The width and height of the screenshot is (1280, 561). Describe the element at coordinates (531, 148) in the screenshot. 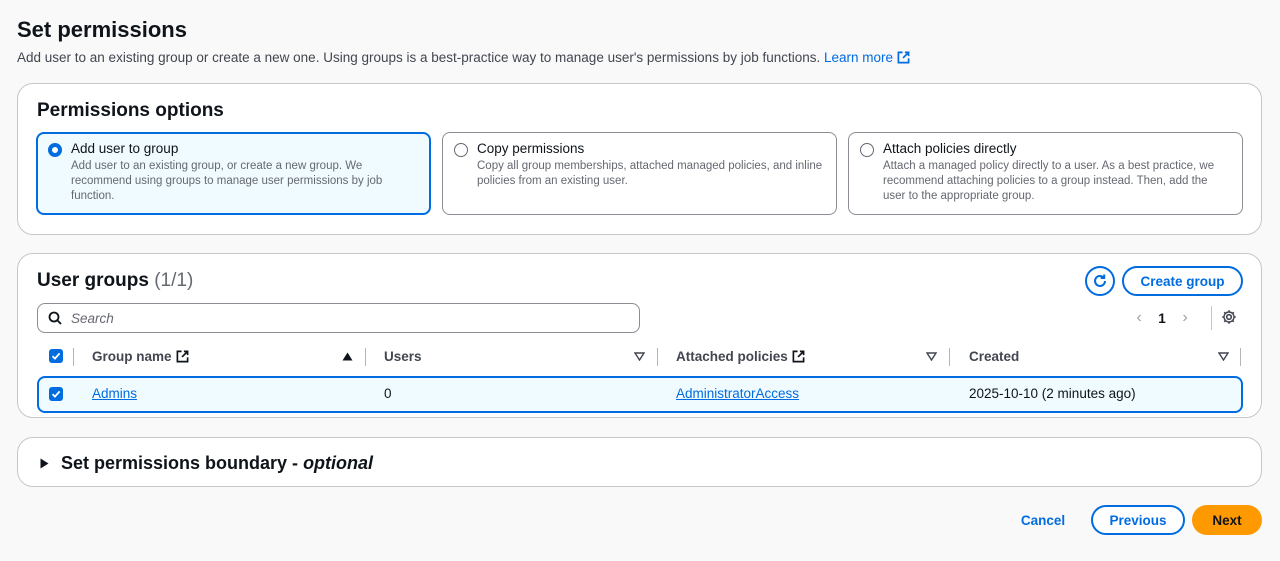

I see `option-label: Copy permissions` at that location.